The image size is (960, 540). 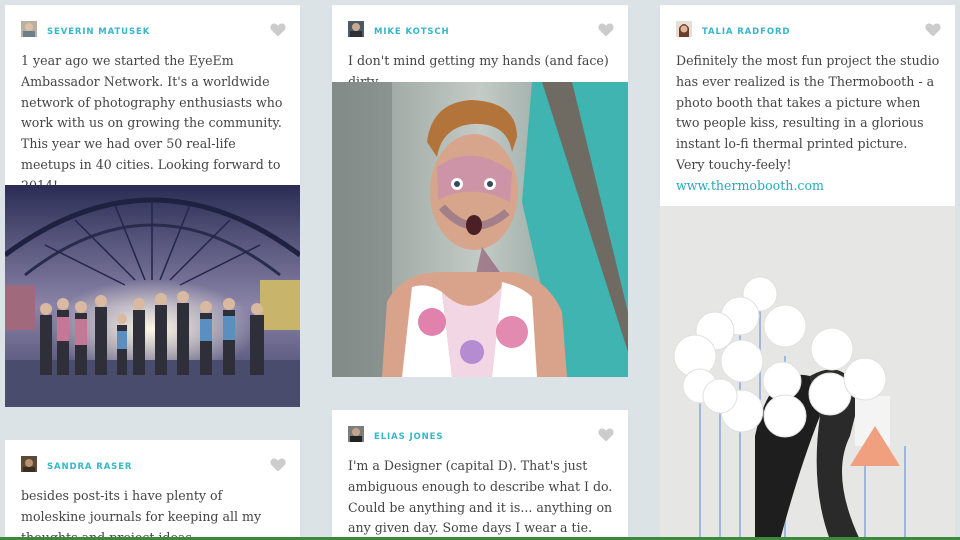 I want to click on post-link: www.thermobooth.com, so click(x=750, y=185).